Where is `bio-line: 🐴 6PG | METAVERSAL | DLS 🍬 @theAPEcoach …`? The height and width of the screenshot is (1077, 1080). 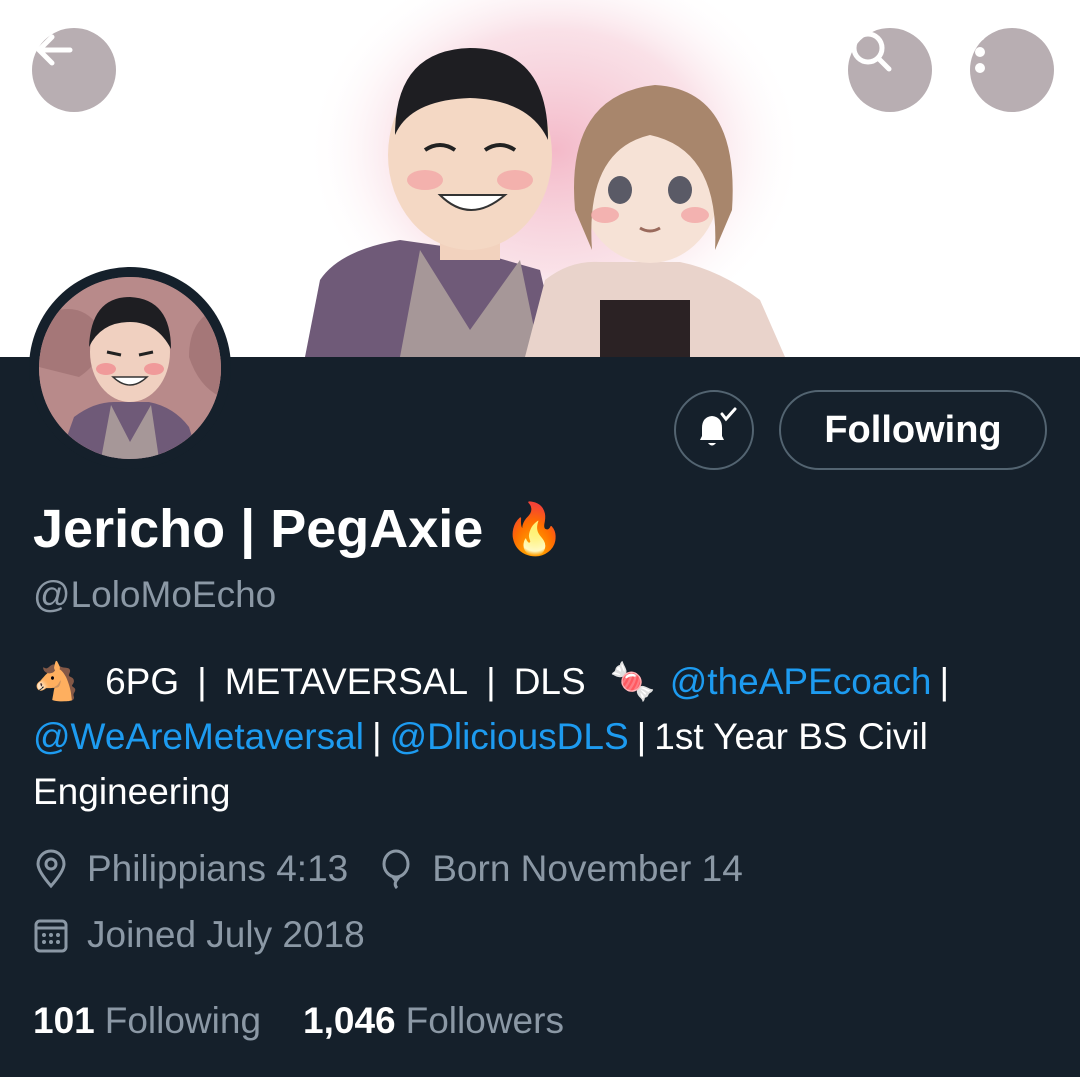
bio-line: 🐴 6PG | METAVERSAL | DLS 🍬 @theAPEcoach … is located at coordinates (538, 681).